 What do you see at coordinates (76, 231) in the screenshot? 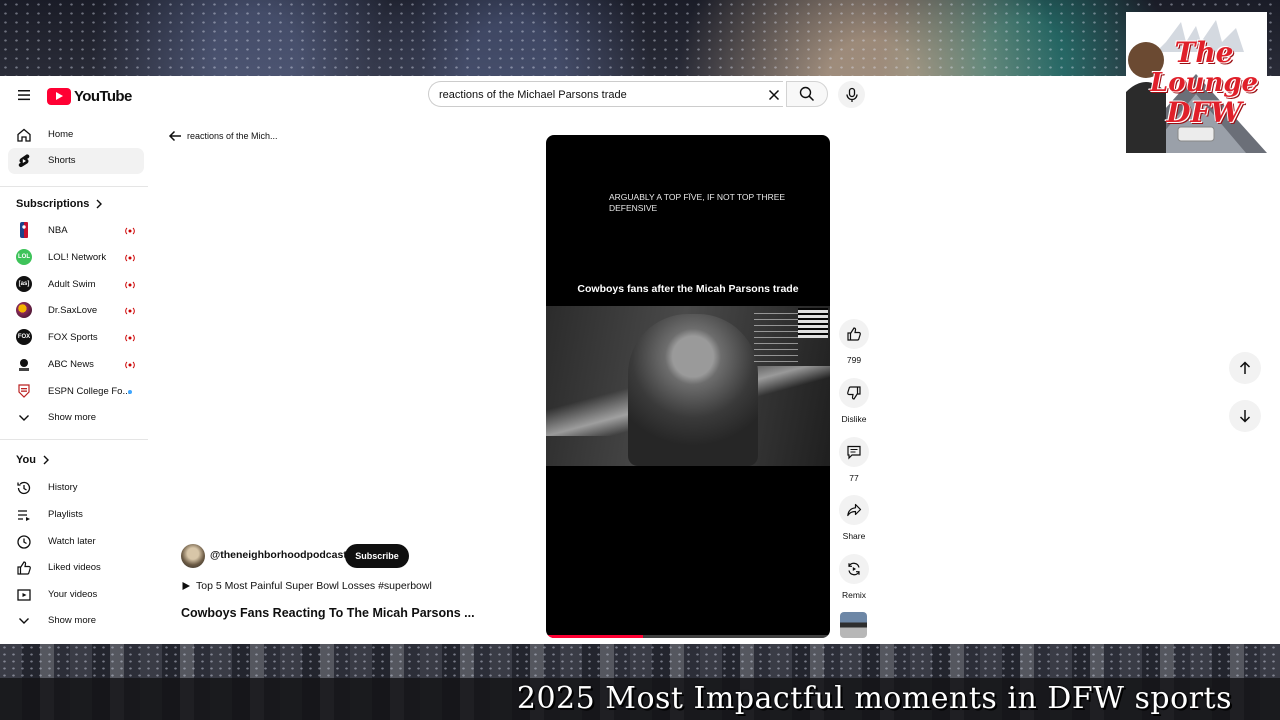
I see `subscription-nba: NBA` at bounding box center [76, 231].